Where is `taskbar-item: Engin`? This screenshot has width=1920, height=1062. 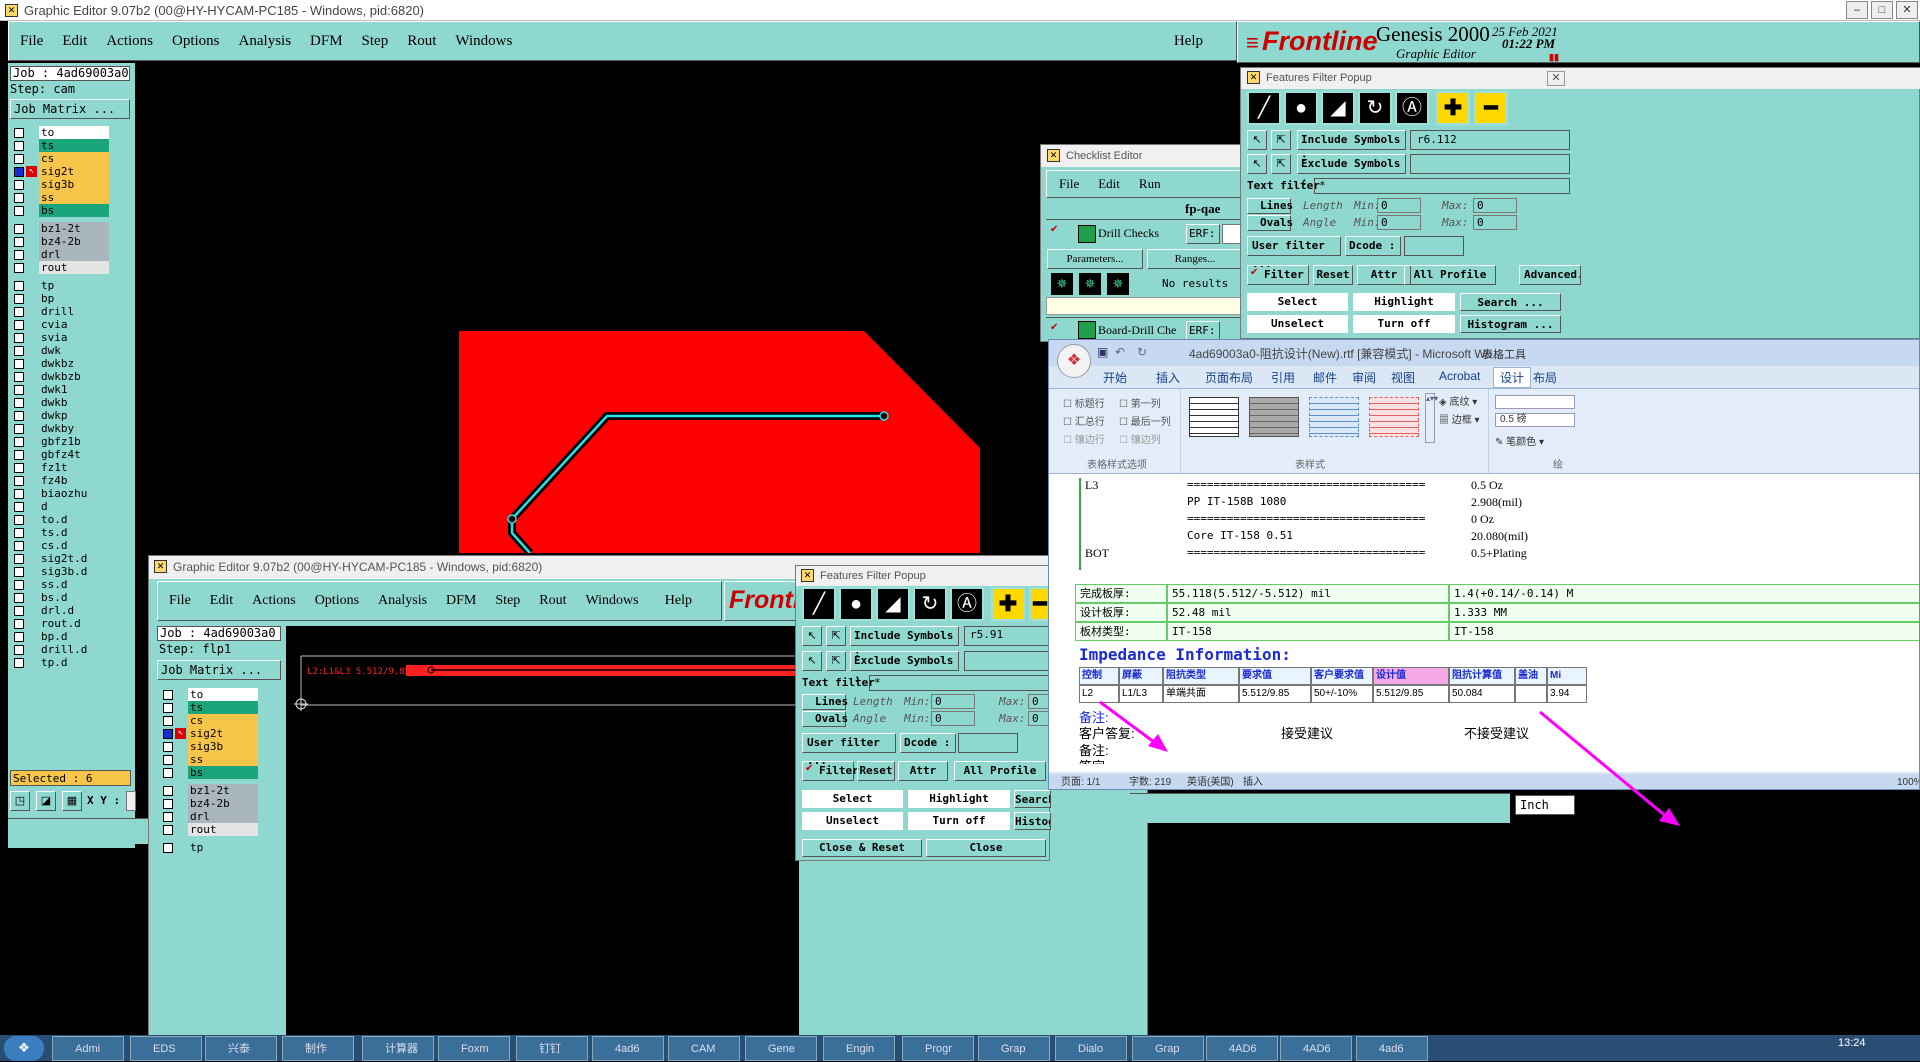 taskbar-item: Engin is located at coordinates (859, 1048).